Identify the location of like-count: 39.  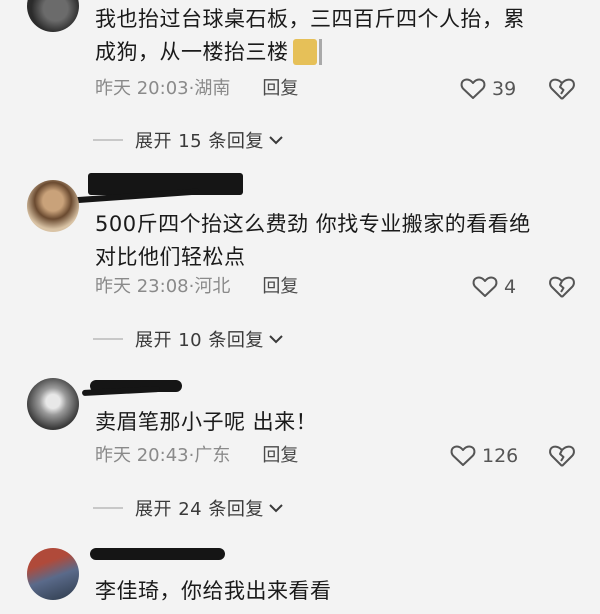
(504, 89).